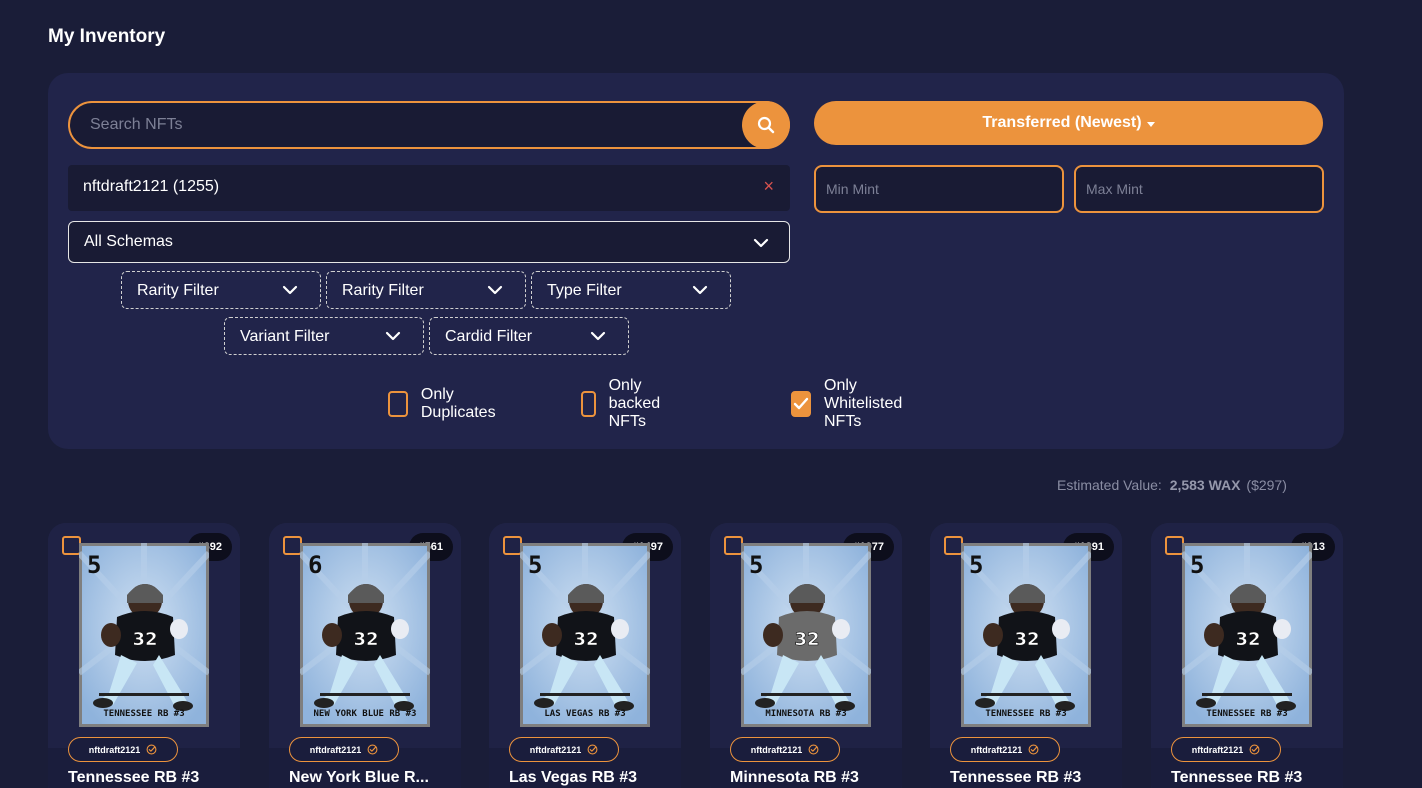  I want to click on card-name: Minnesota RB #3, so click(794, 777).